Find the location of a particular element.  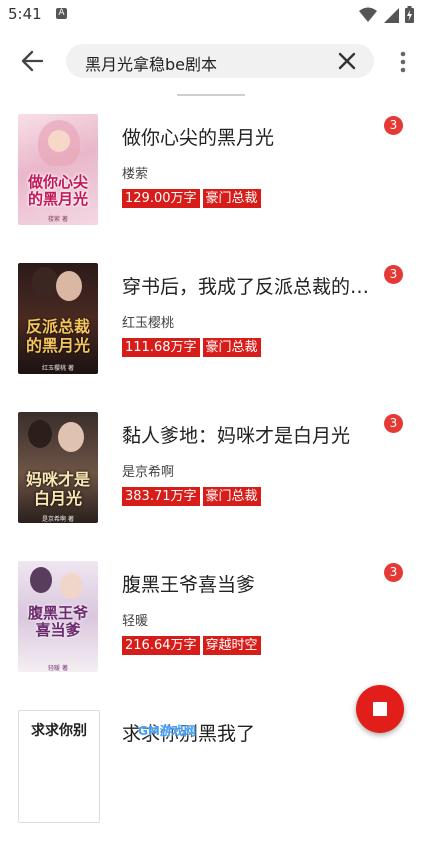

search-query: 黑月光拿稳be剧本 is located at coordinates (151, 64).